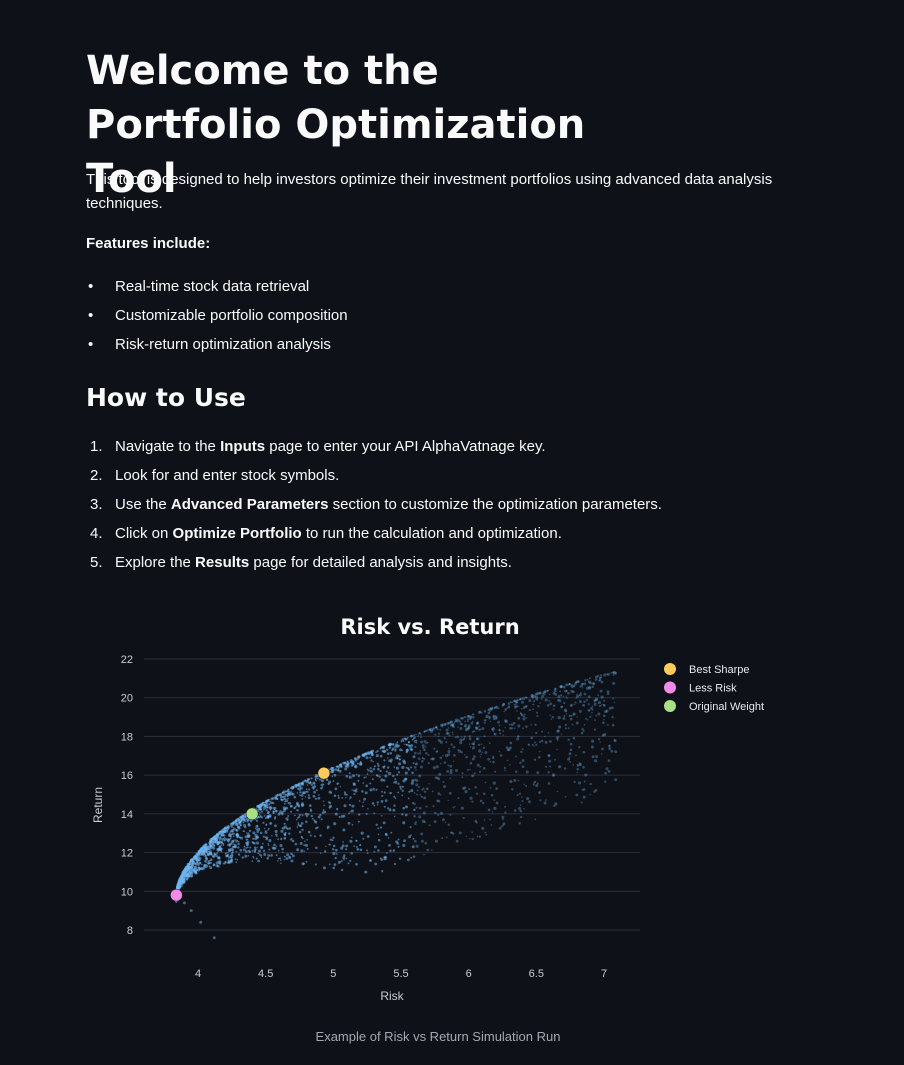  I want to click on legend-label: Less Risk, so click(713, 689).